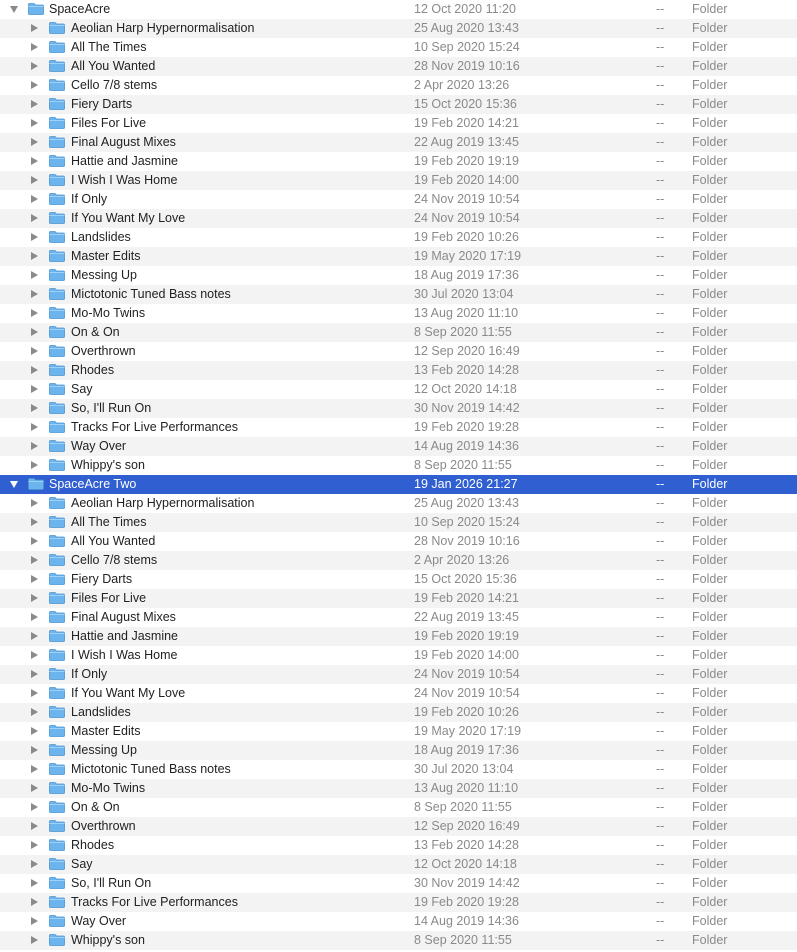  I want to click on group-row: SpaceAcre 12 Oct 2020 11:20 -- Folder, so click(398, 9).